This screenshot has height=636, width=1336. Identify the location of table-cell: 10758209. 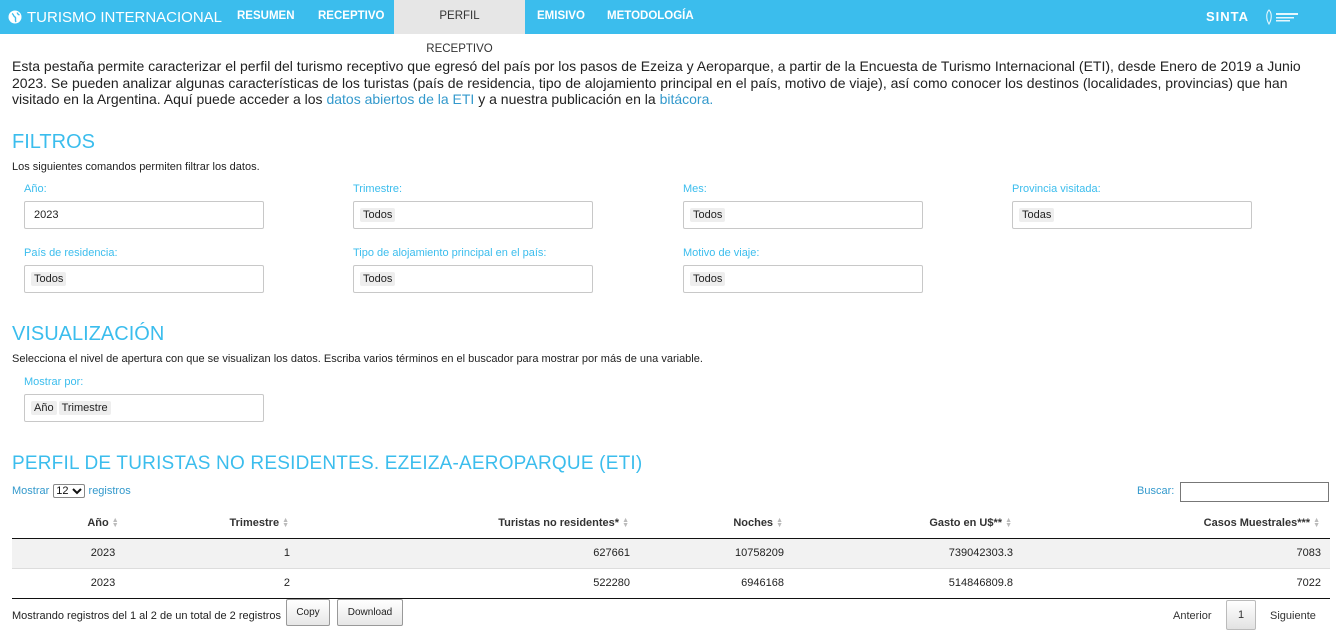
(716, 552).